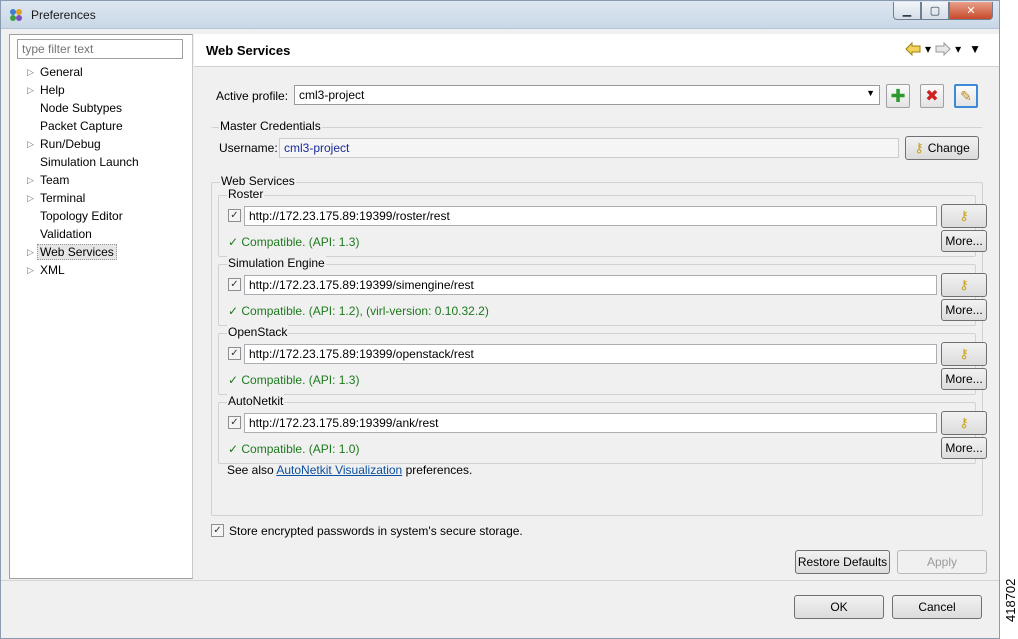 This screenshot has height=639, width=1018. I want to click on window-title: Preferences, so click(63, 15).